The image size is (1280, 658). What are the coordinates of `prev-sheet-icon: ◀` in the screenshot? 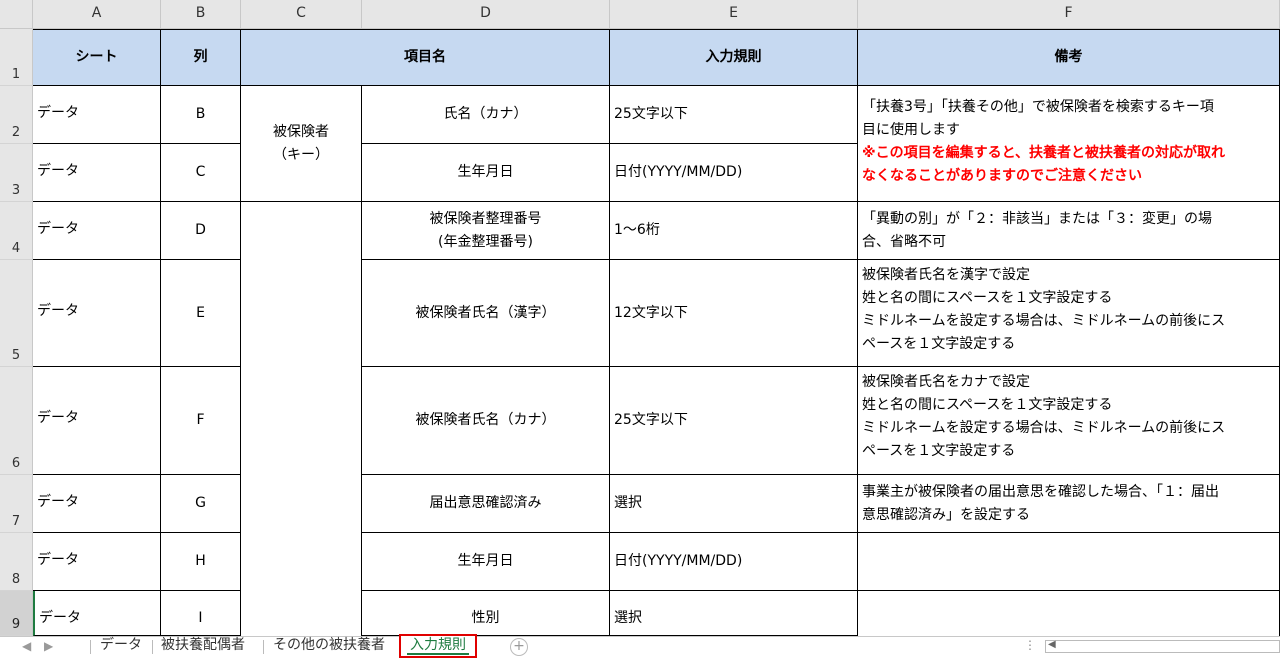 It's located at (26, 646).